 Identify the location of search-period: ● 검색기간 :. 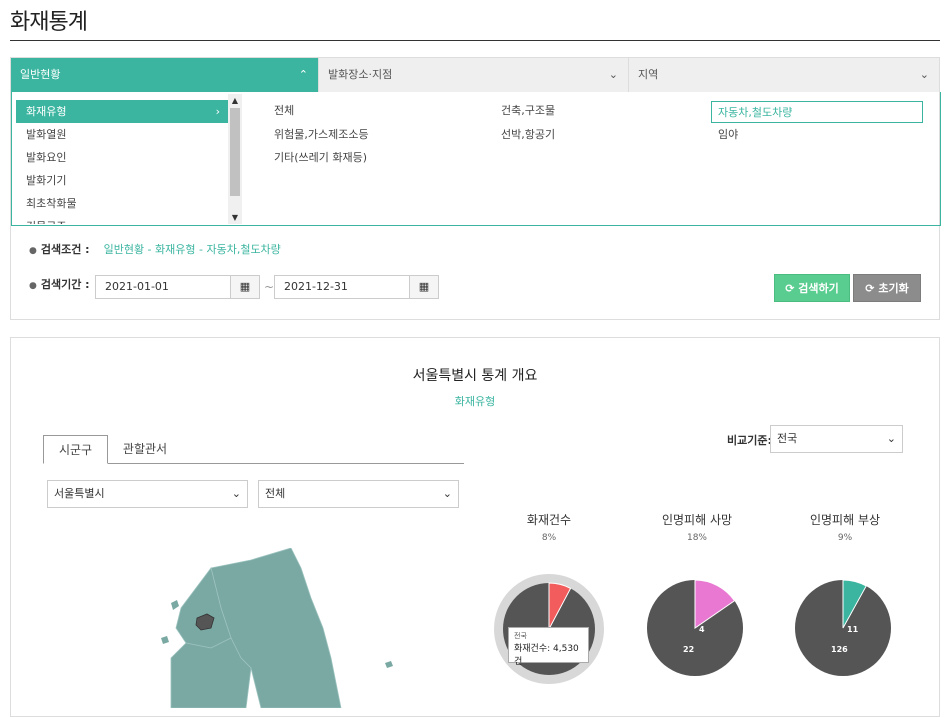
(59, 284).